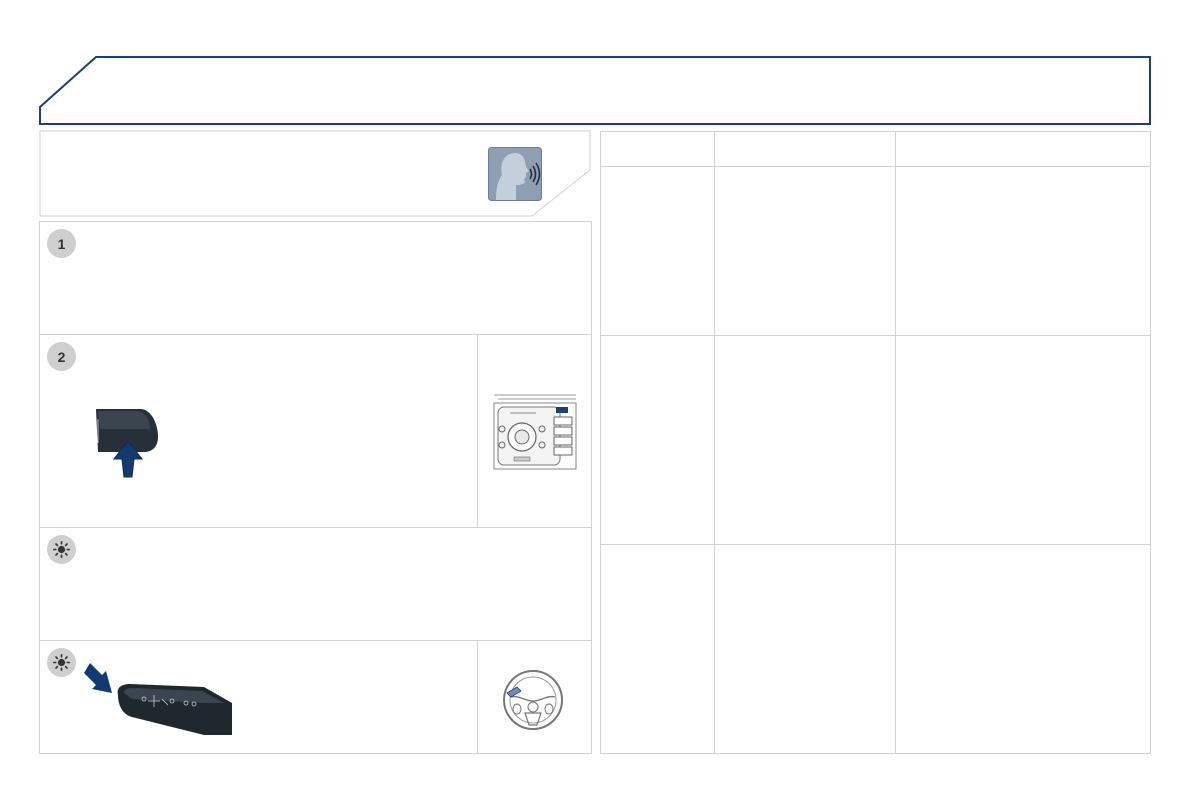 The height and width of the screenshot is (794, 1191). What do you see at coordinates (132, 447) in the screenshot?
I see `voice-button-illustration` at bounding box center [132, 447].